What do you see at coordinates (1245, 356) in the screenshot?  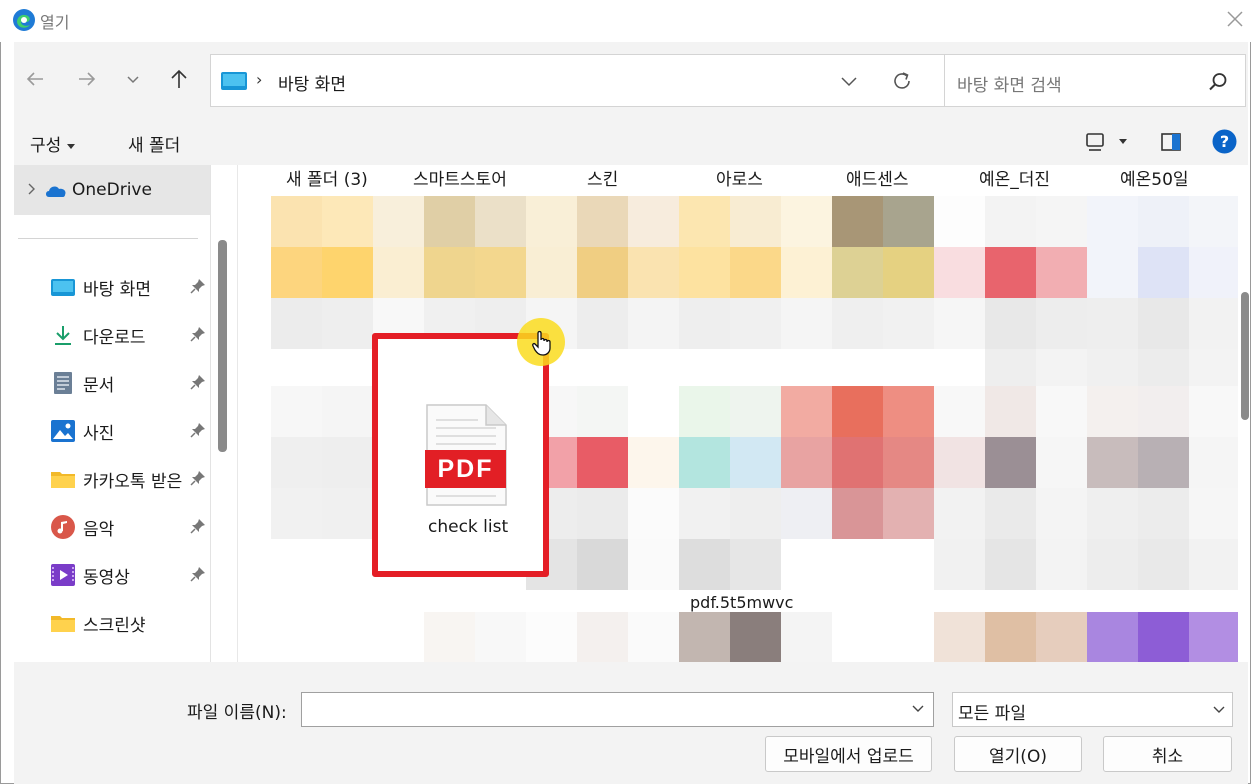 I see `content-scrollbar` at bounding box center [1245, 356].